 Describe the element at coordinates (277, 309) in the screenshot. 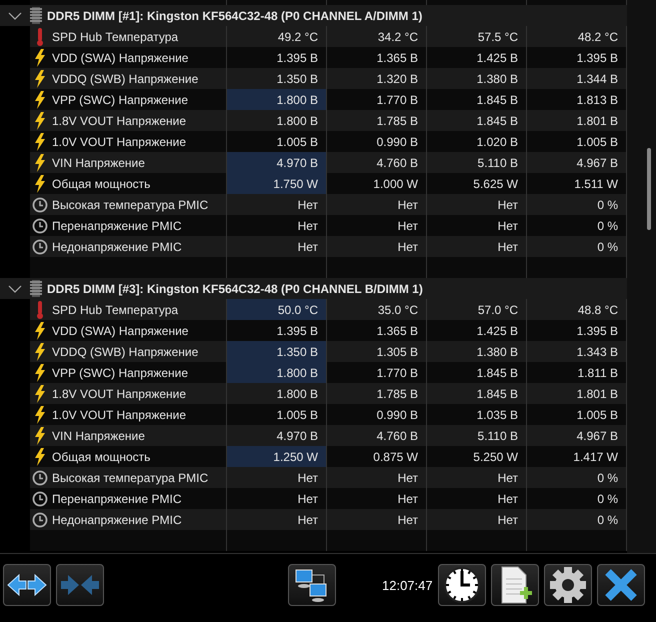

I see `value-cell: 50.0 °C` at that location.